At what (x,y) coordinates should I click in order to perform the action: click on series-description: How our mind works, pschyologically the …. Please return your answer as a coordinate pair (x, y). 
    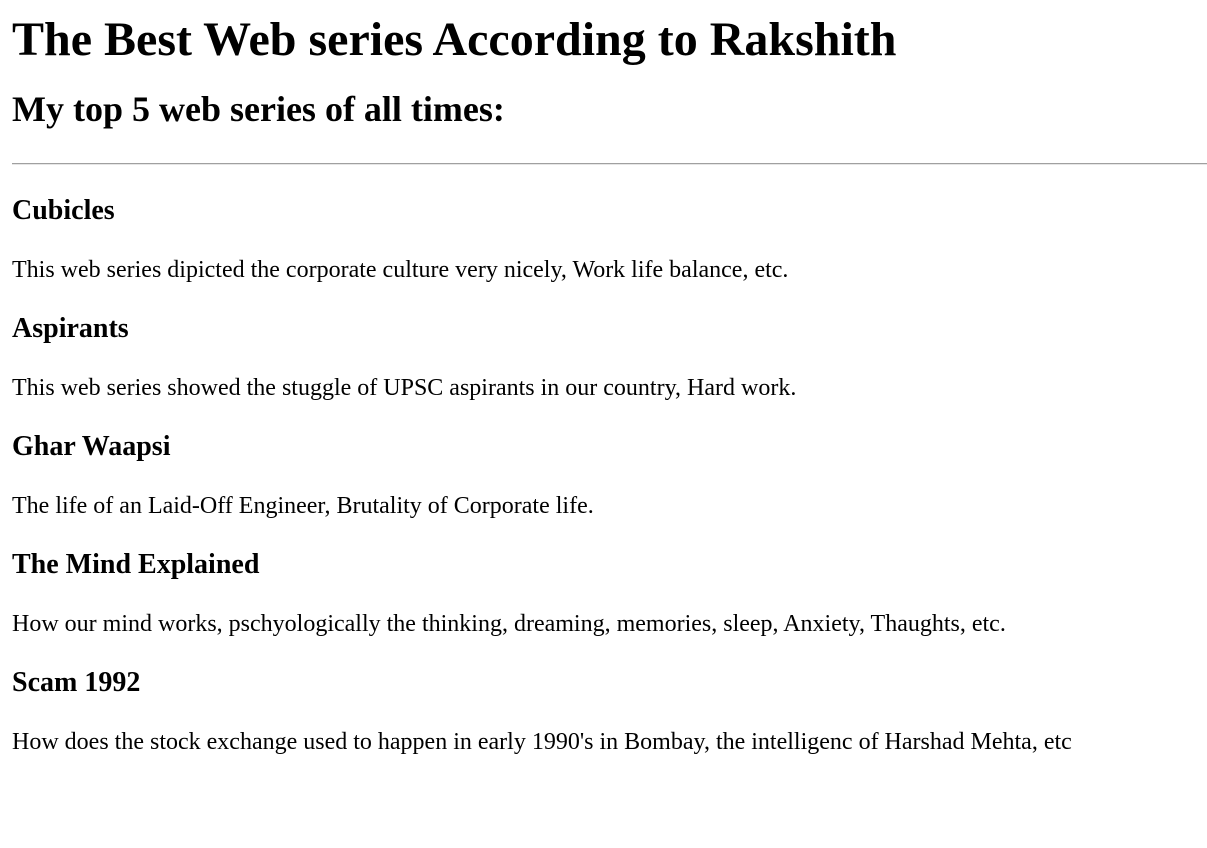
    Looking at the image, I should click on (509, 624).